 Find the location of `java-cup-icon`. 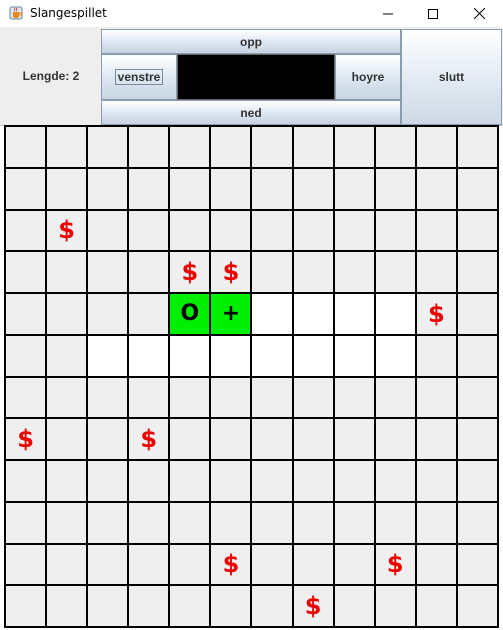

java-cup-icon is located at coordinates (16, 13).